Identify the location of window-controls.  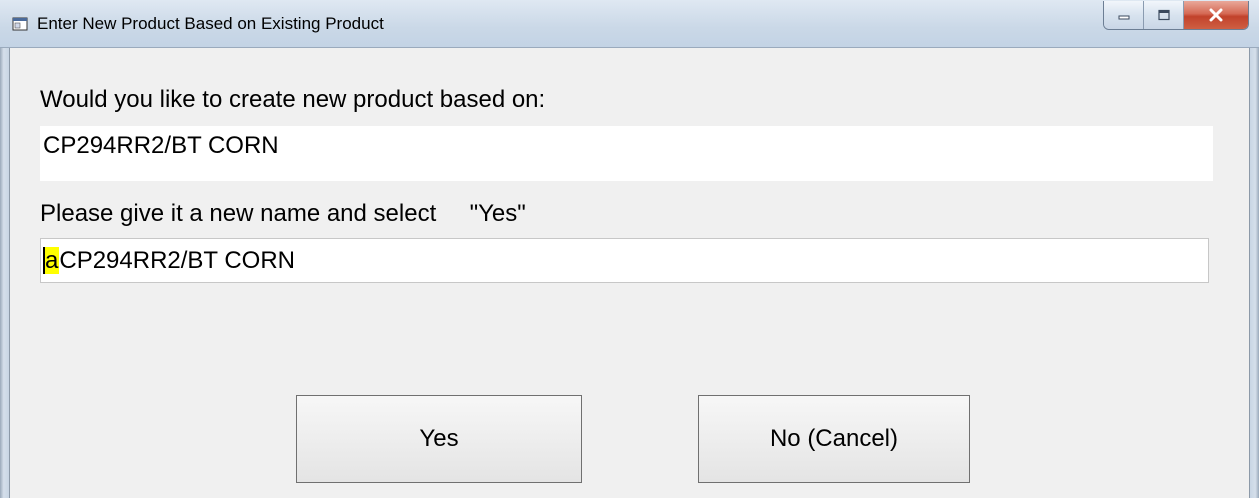
(1176, 15).